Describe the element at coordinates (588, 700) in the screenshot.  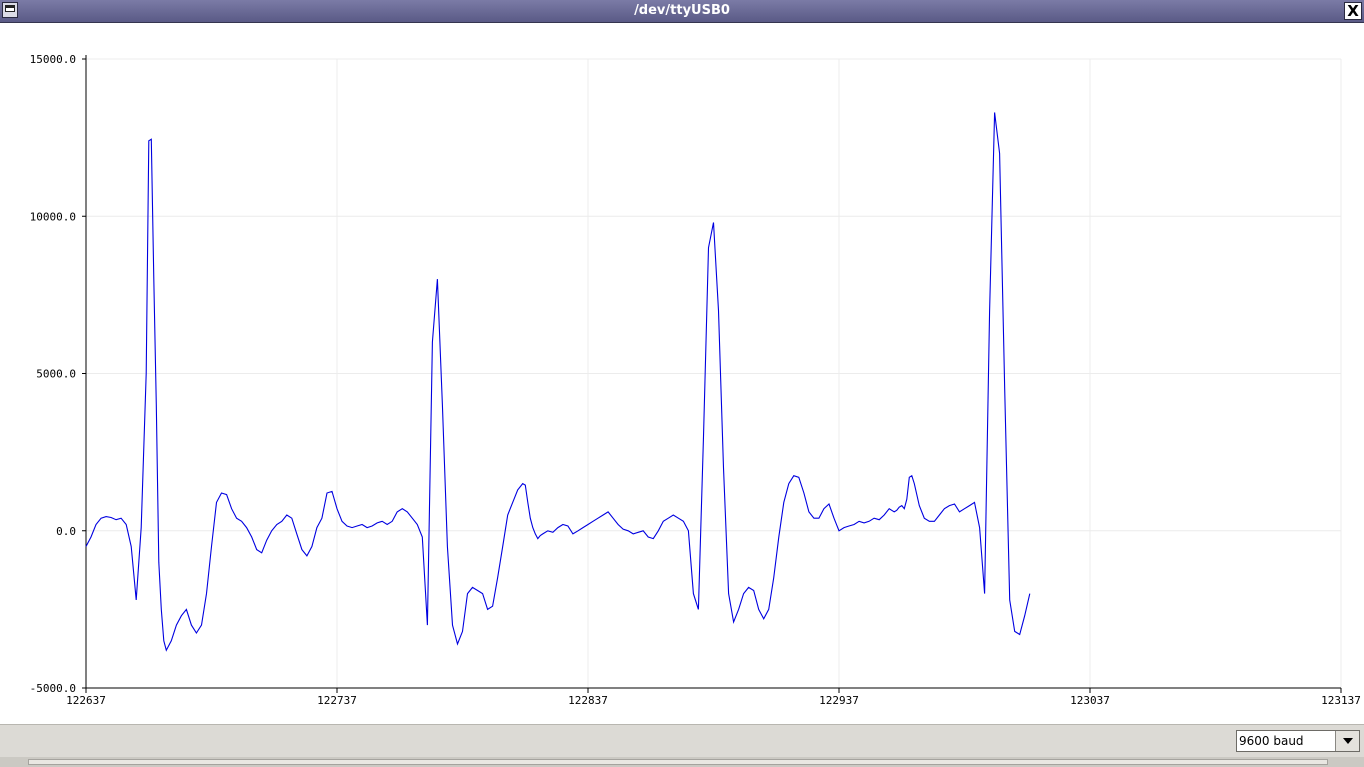
I see `x-tick-label: 122837` at that location.